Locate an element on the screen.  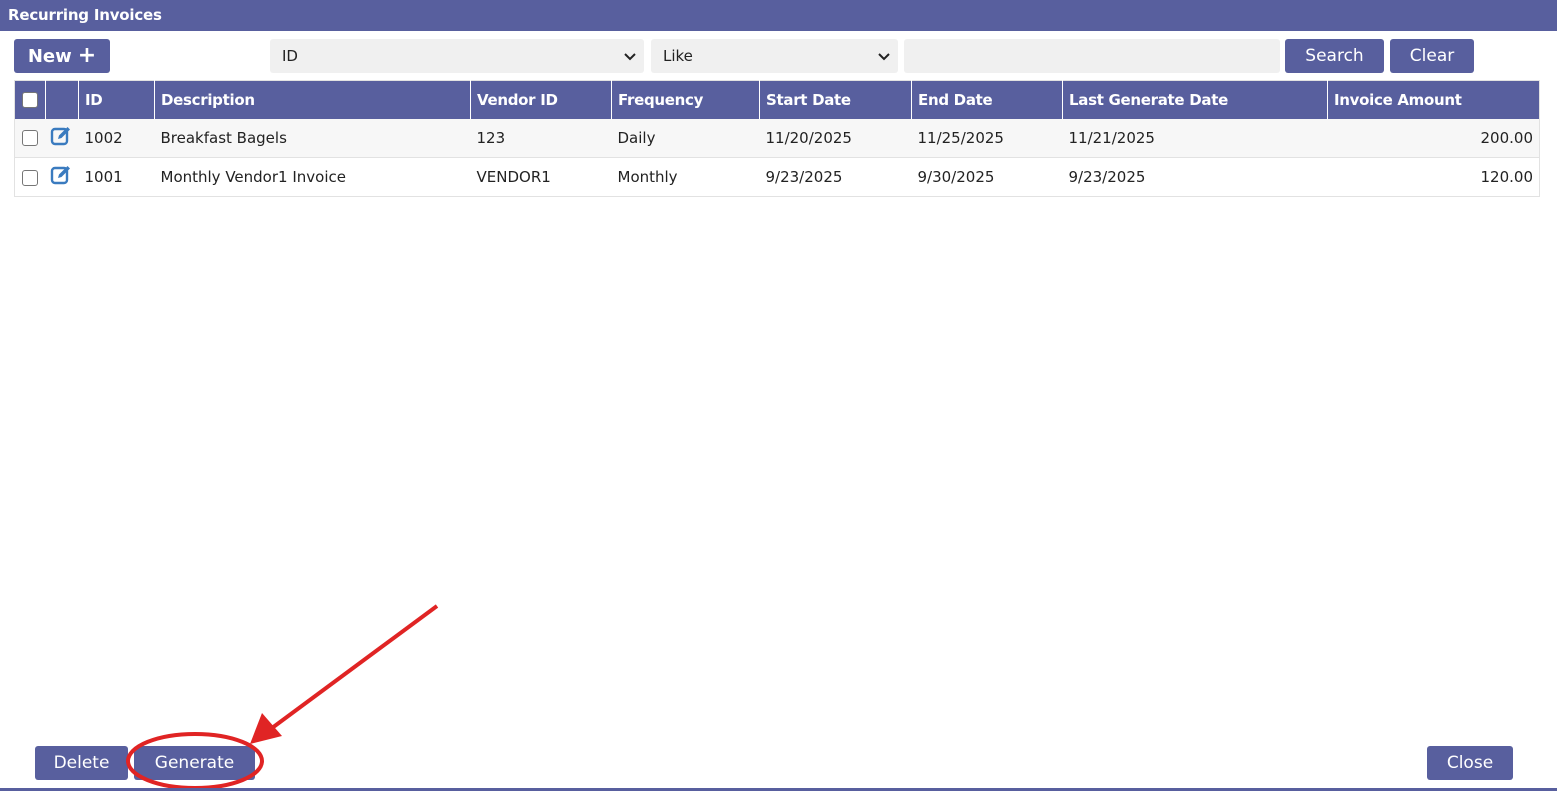
search-field-select: ID is located at coordinates (457, 56).